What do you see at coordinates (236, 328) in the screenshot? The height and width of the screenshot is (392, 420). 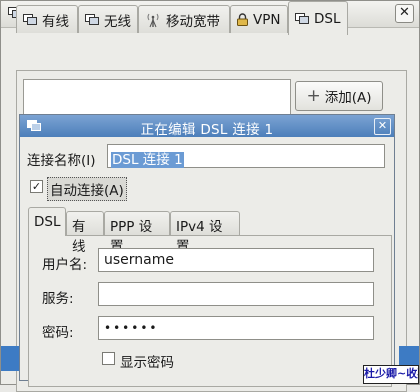 I see `password-input: ••••••` at bounding box center [236, 328].